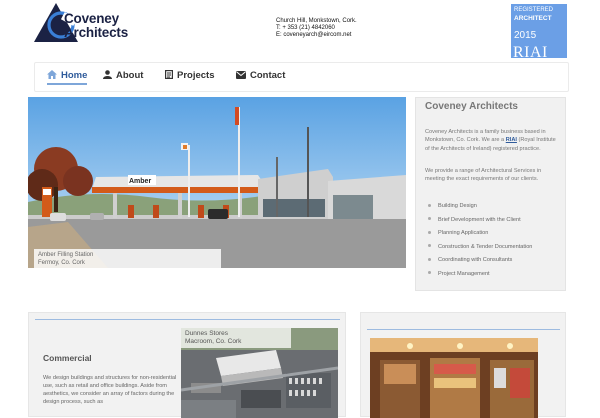 Image resolution: width=600 pixels, height=418 pixels. I want to click on shop-photo, so click(454, 378).